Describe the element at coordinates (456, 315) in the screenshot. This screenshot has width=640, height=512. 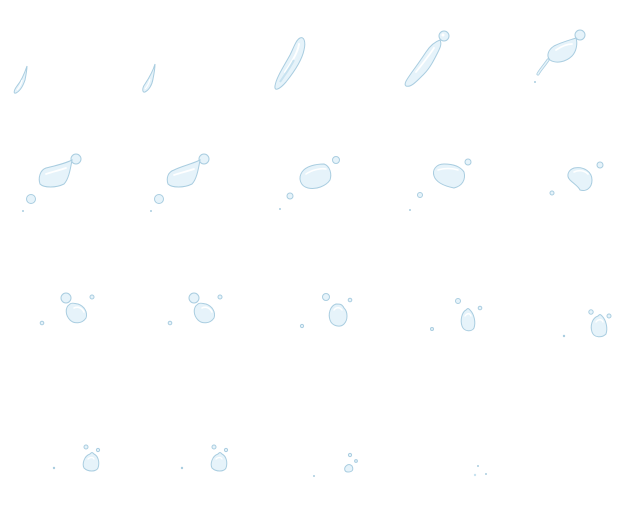
I see `droplet-frame-14-icon` at that location.